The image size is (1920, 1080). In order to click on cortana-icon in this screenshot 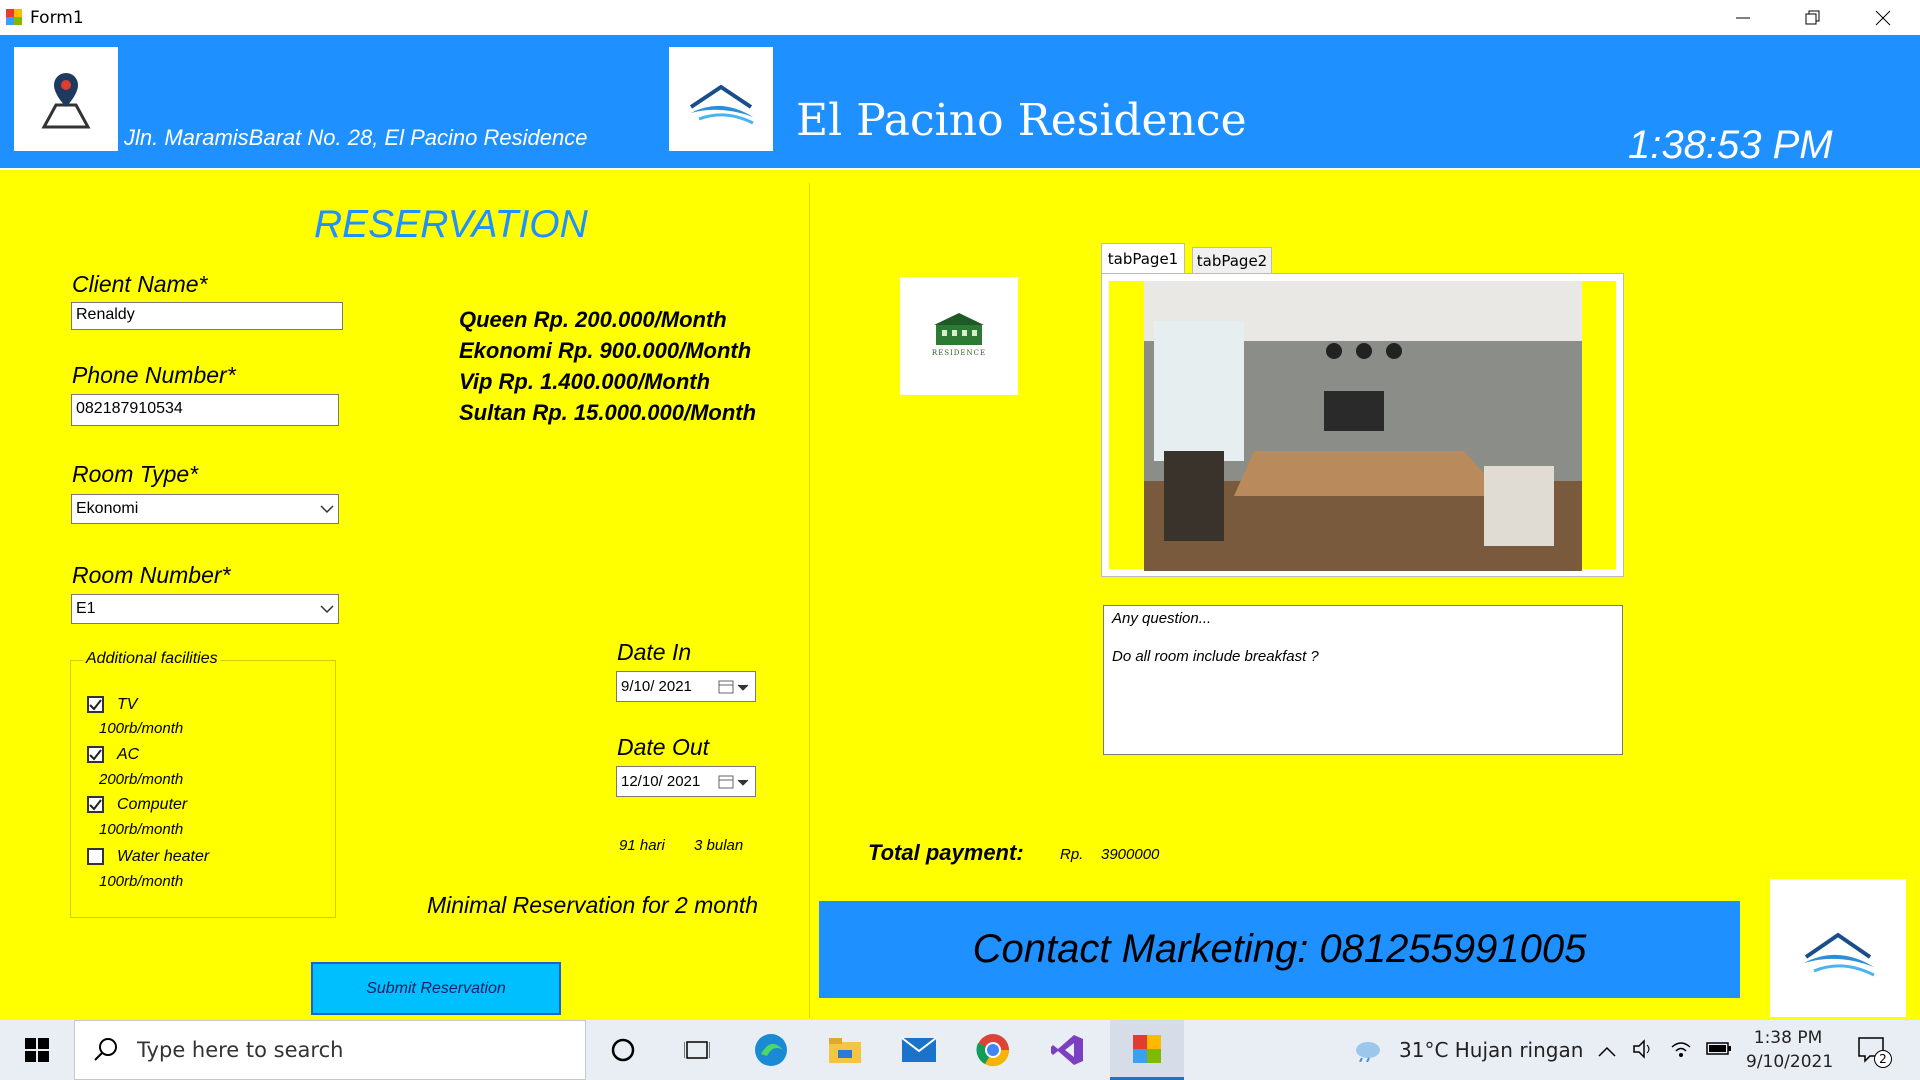, I will do `click(623, 1050)`.